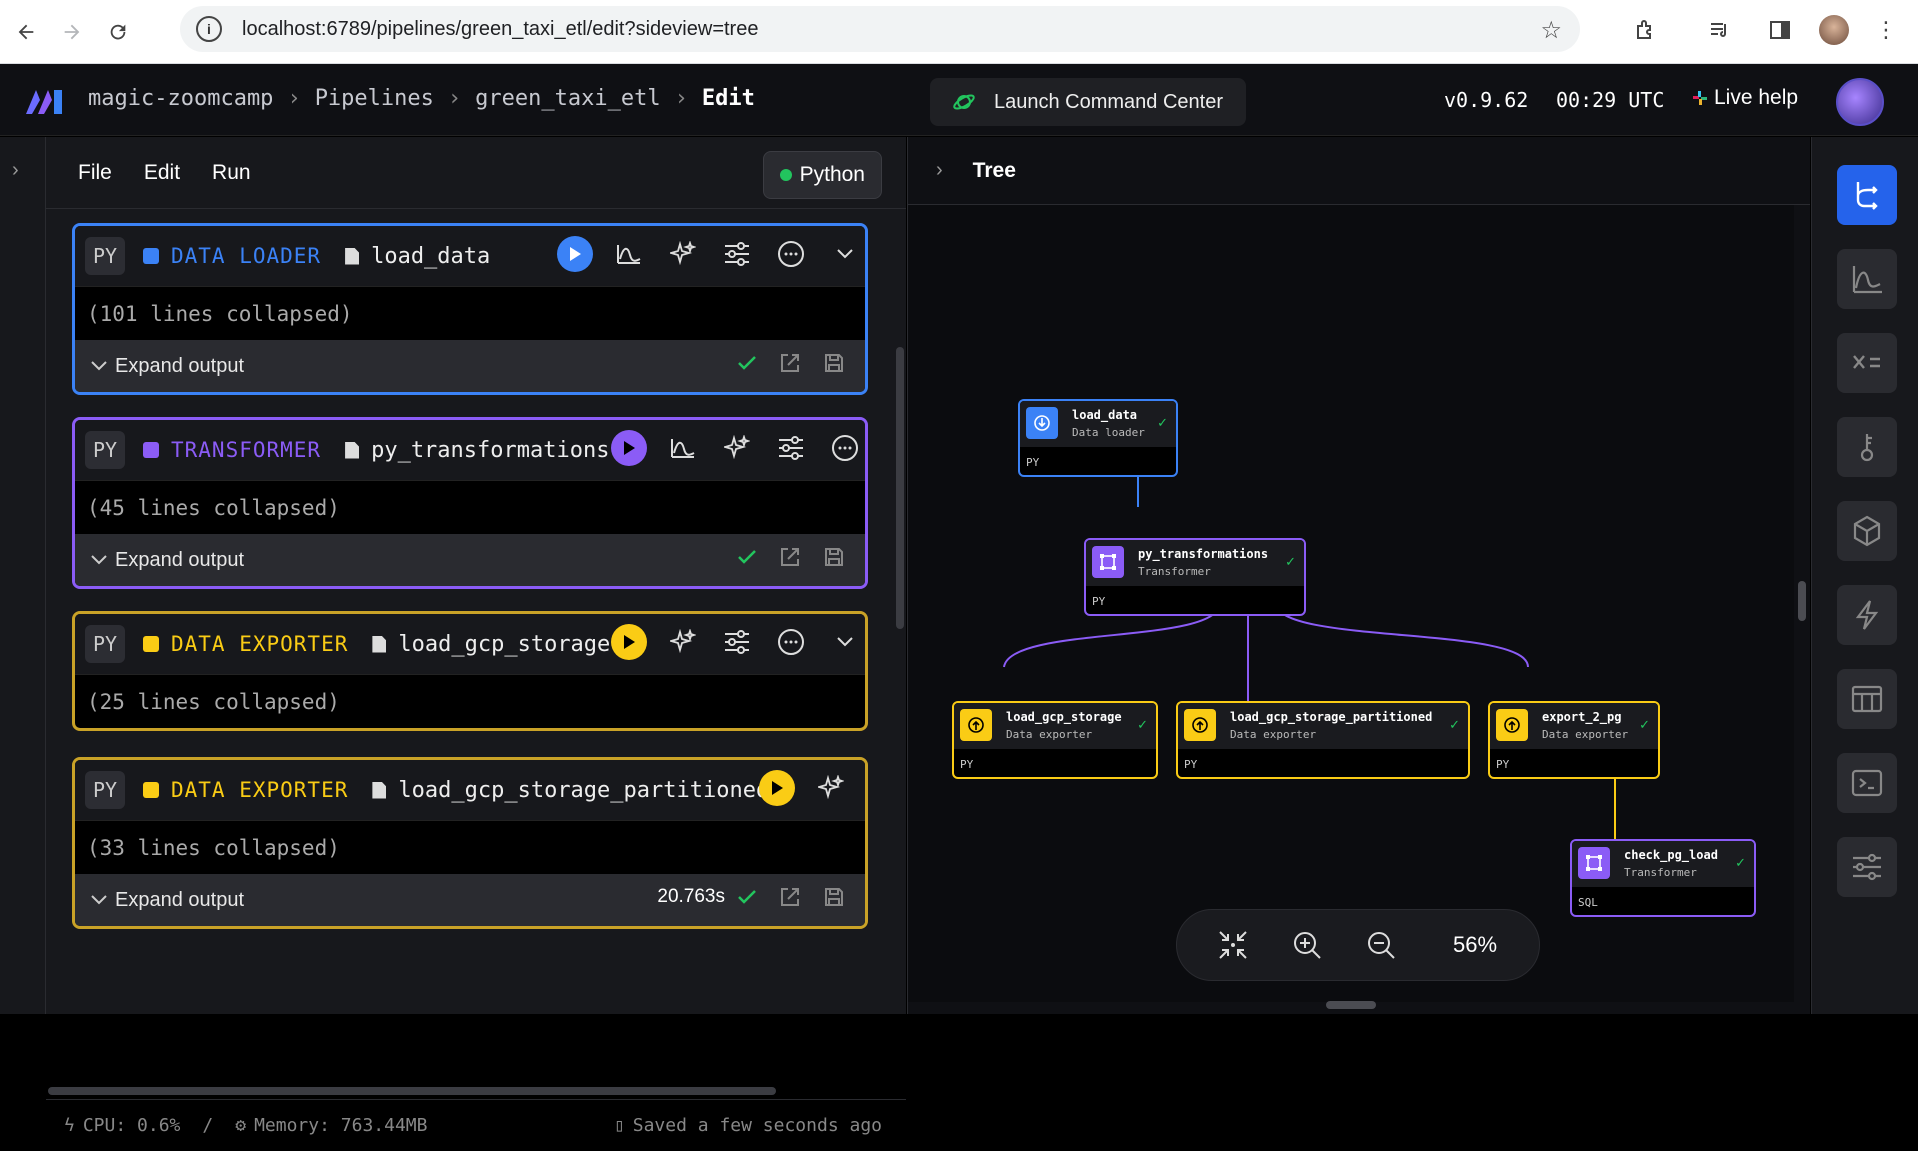 The height and width of the screenshot is (1151, 1918). Describe the element at coordinates (490, 450) in the screenshot. I see `block-name: py_transformations` at that location.